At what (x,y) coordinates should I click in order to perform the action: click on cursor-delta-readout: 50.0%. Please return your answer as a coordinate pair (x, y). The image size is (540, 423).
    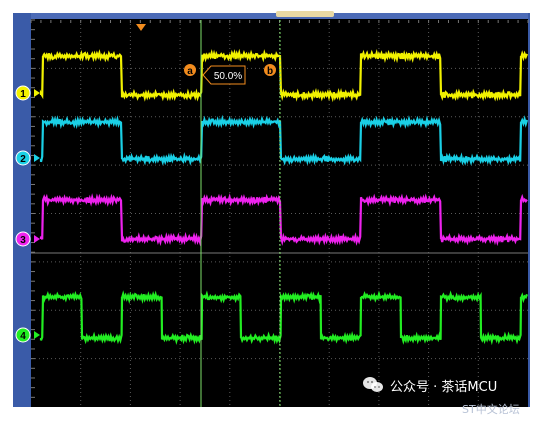
    Looking at the image, I should click on (224, 75).